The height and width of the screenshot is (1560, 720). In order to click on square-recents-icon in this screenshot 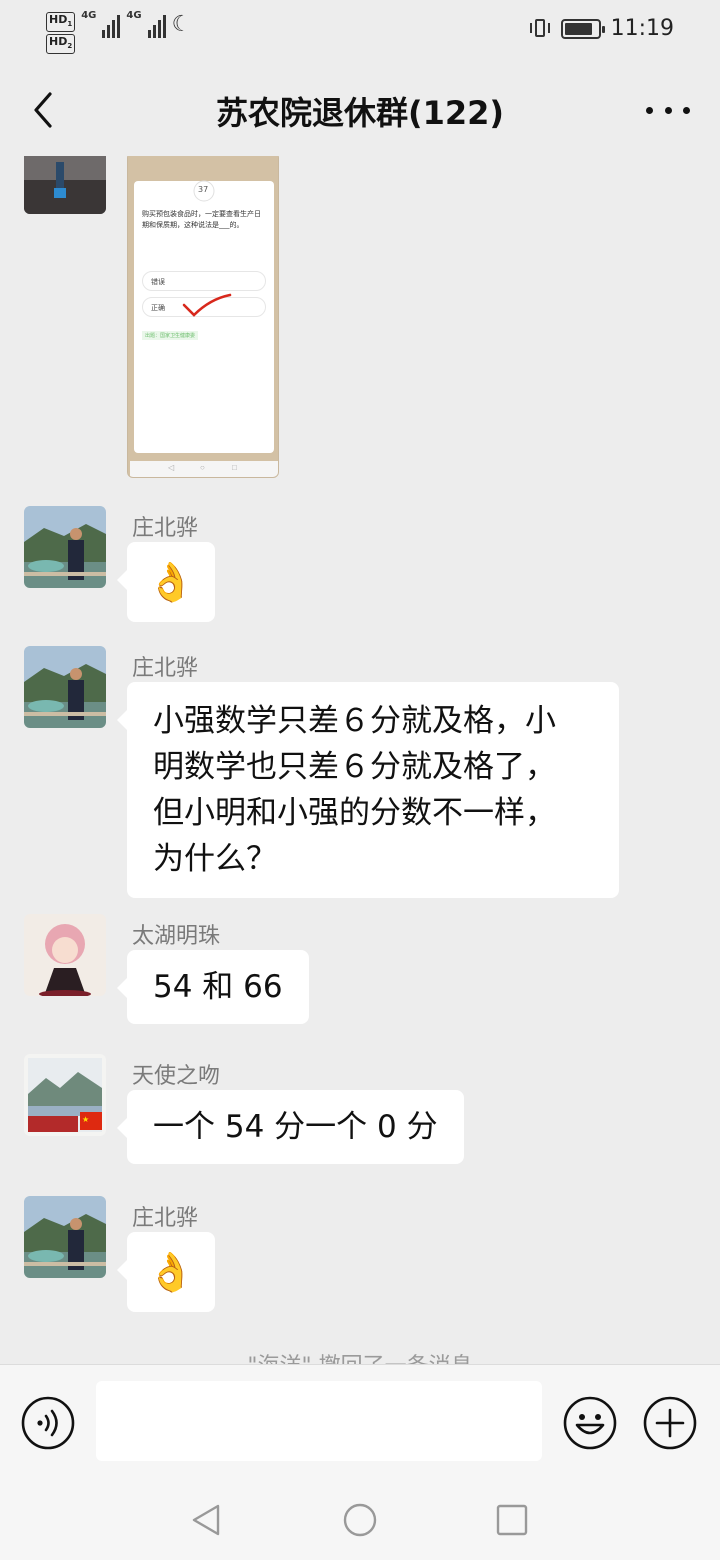, I will do `click(512, 1520)`.